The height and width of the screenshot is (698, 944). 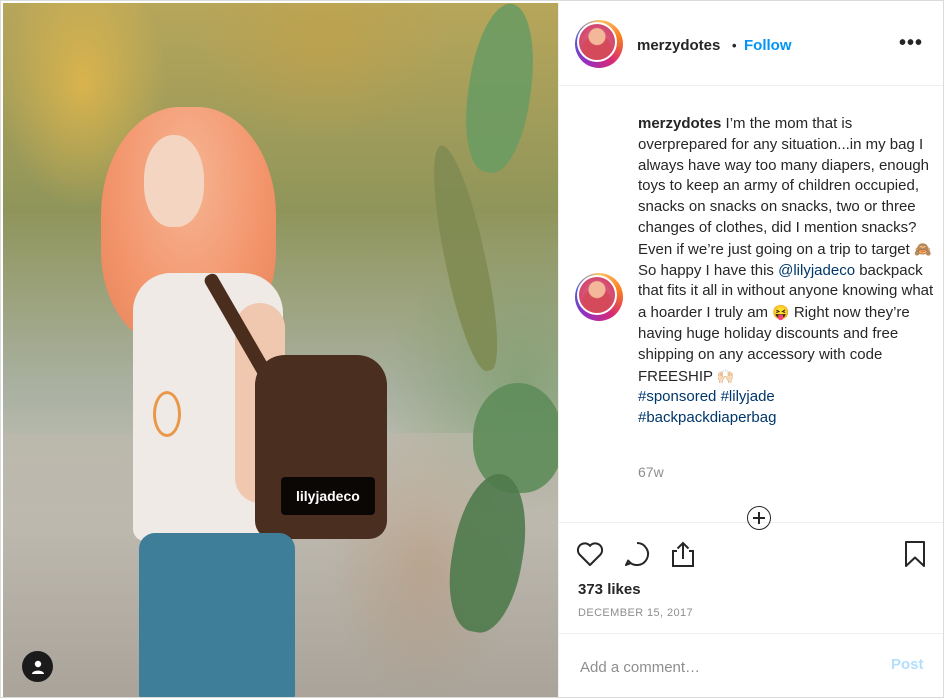 What do you see at coordinates (768, 45) in the screenshot?
I see `follow-button: Follow` at bounding box center [768, 45].